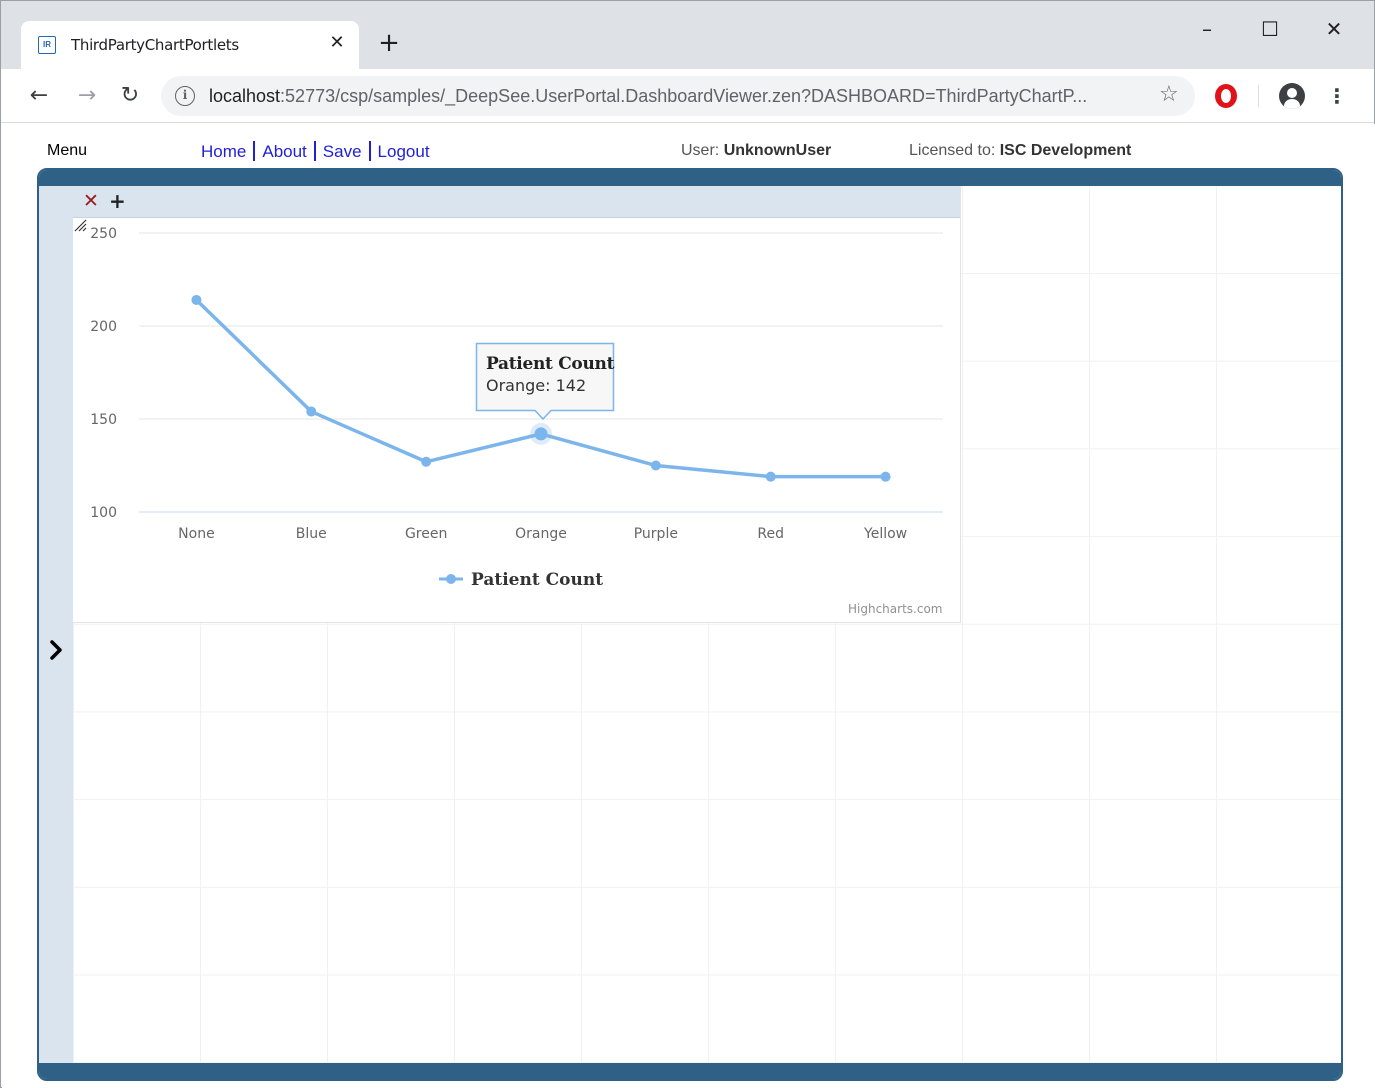  I want to click on close-icon: ✕, so click(91, 201).